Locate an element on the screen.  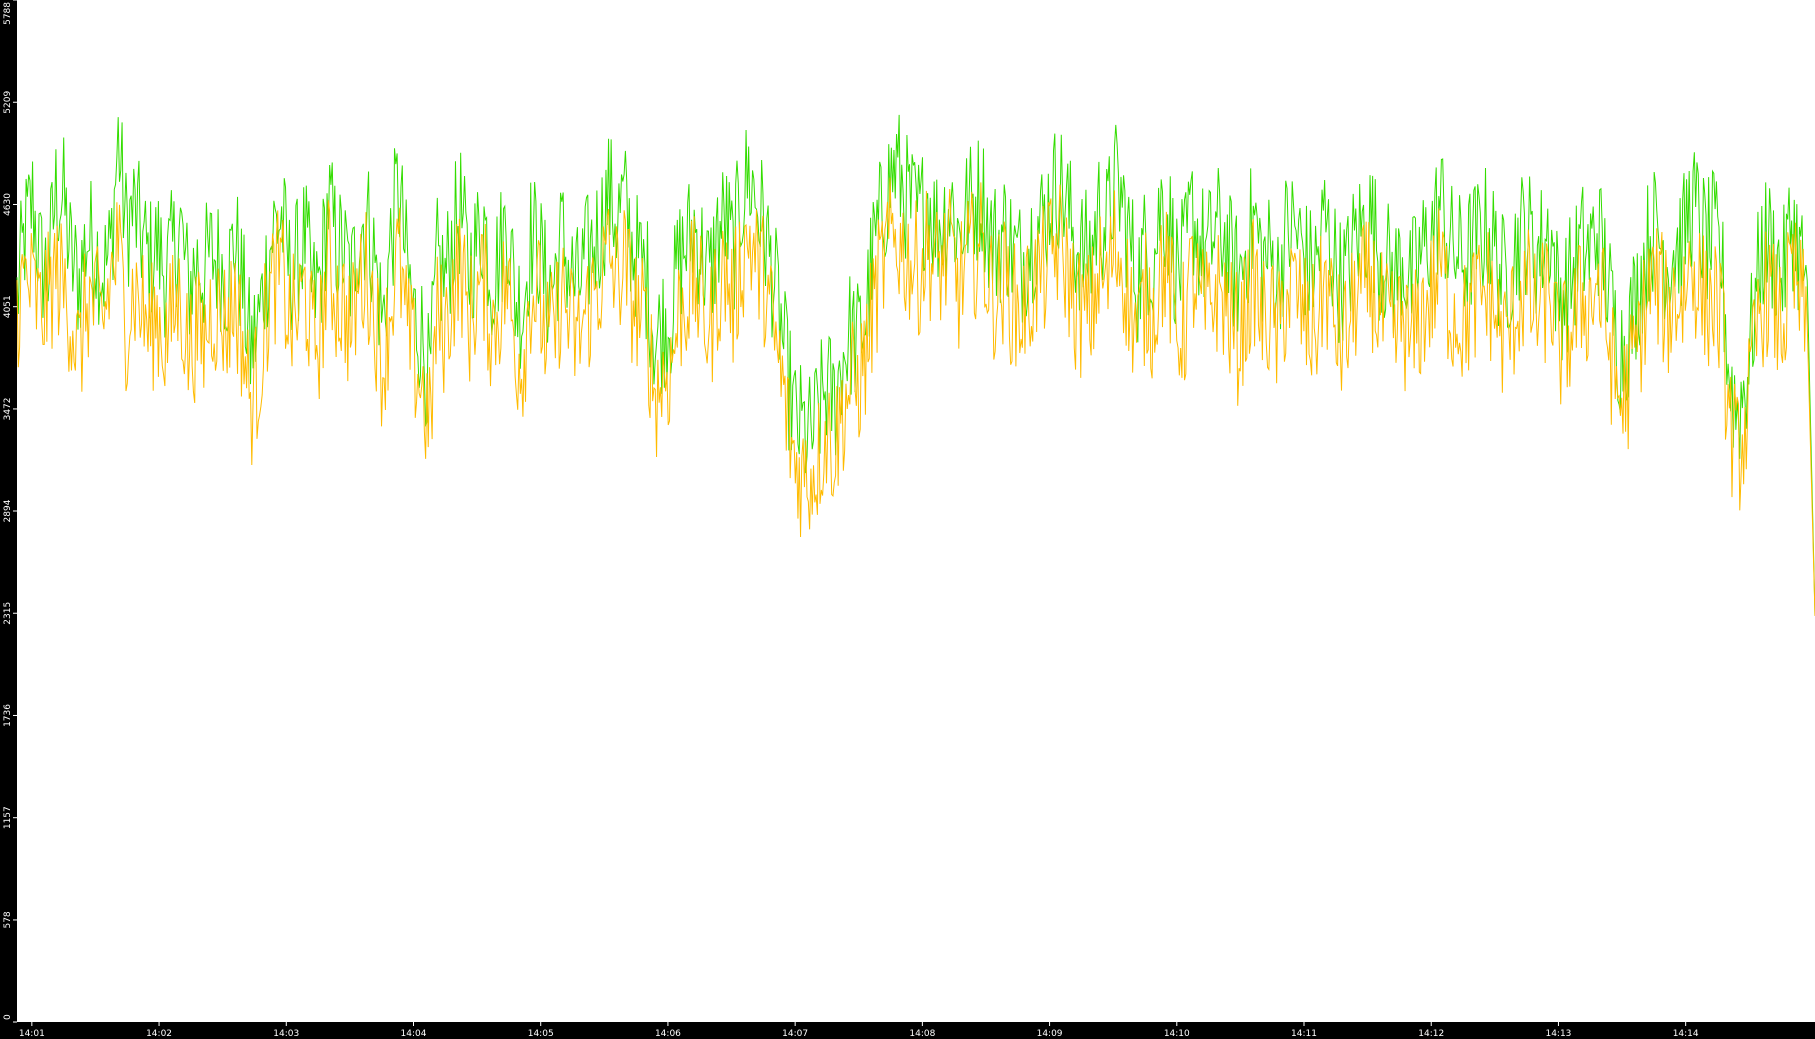
x-tick-label: 14:07 is located at coordinates (795, 1034).